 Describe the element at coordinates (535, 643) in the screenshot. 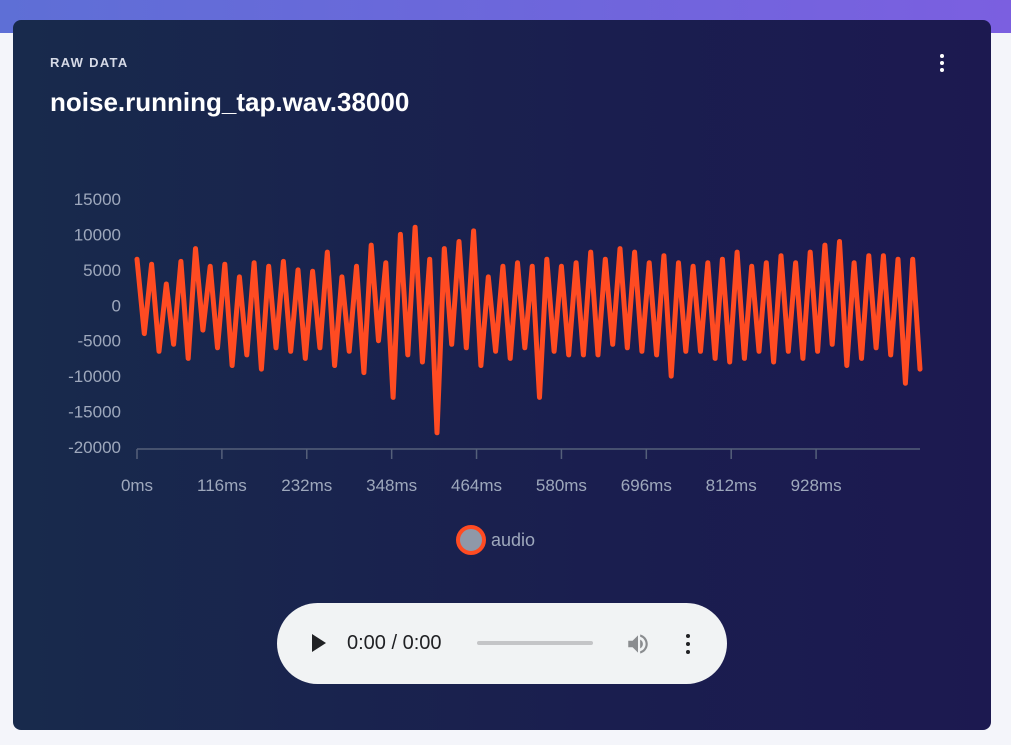

I see `seek-bar` at that location.